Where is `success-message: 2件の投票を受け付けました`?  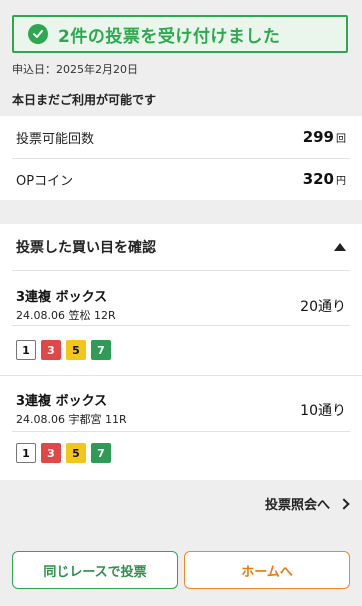 success-message: 2件の投票を受け付けました is located at coordinates (169, 36).